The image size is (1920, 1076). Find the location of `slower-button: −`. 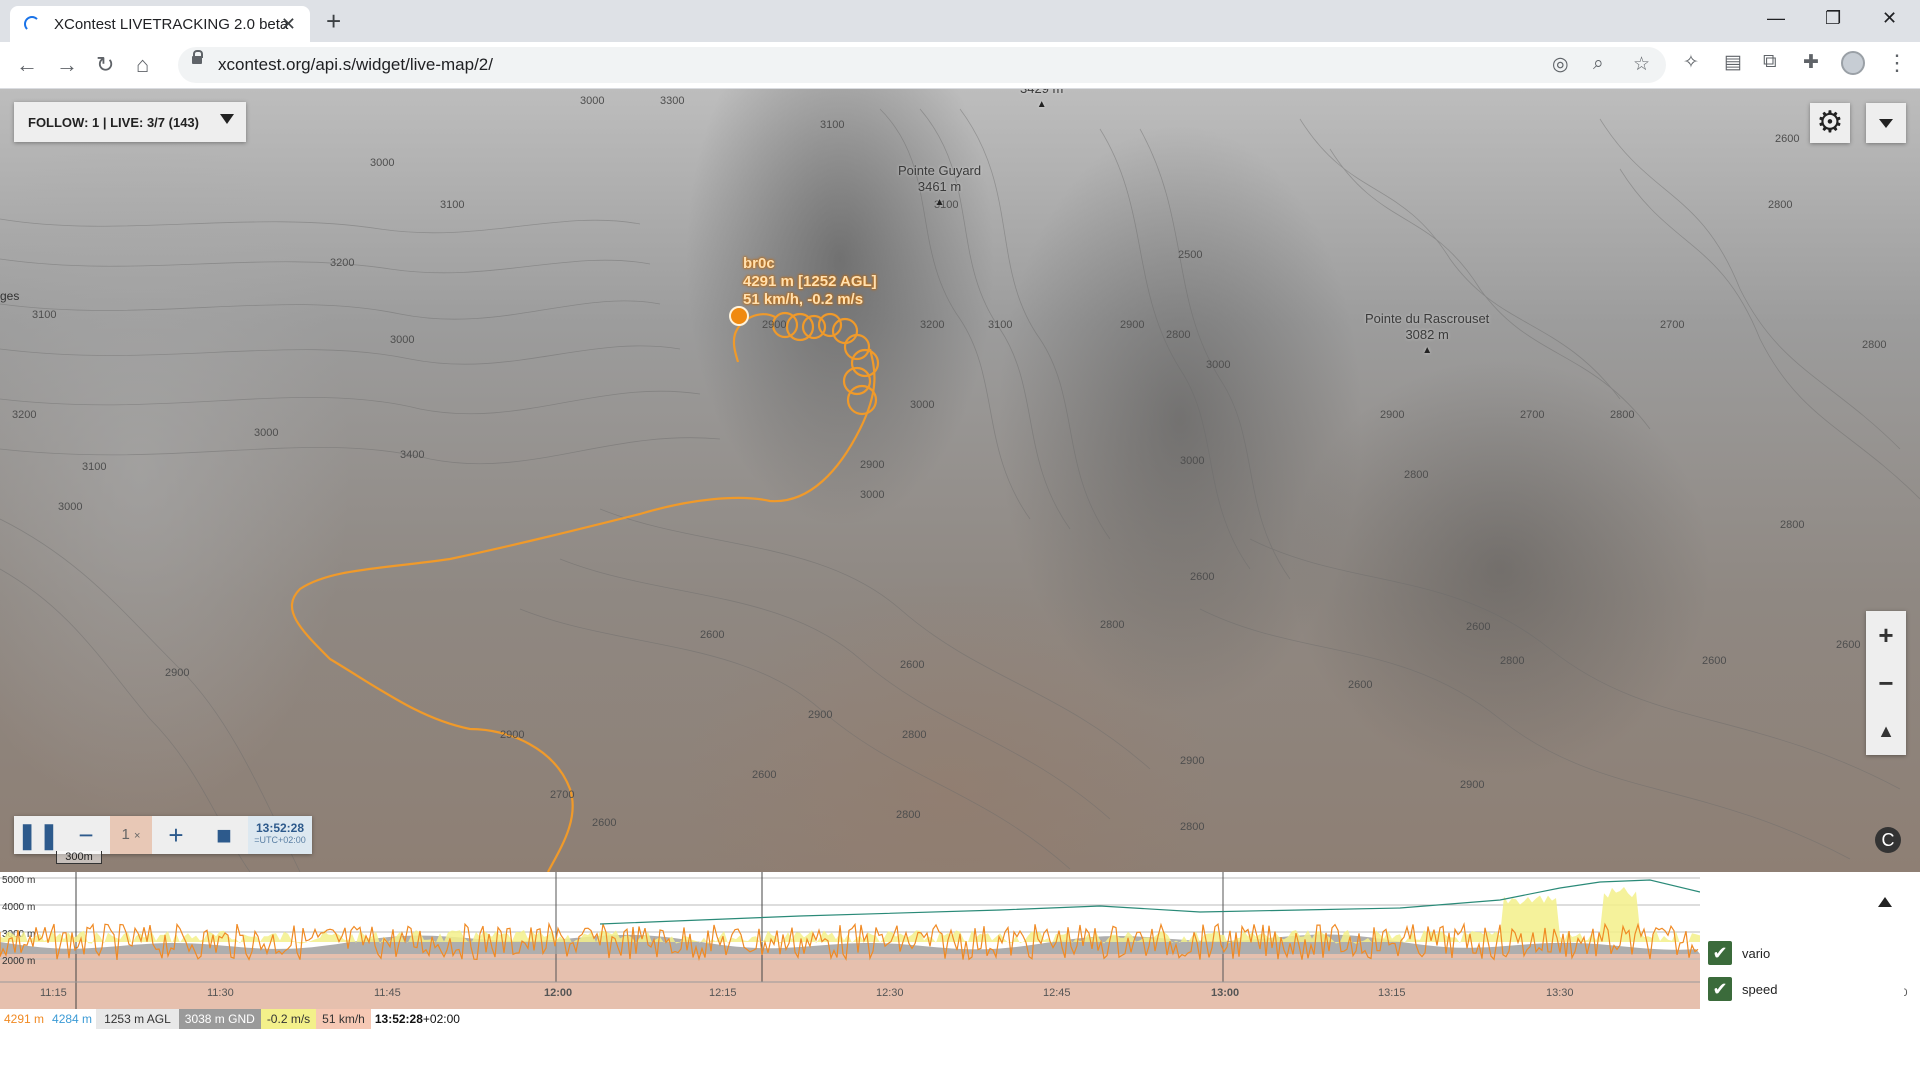

slower-button: − is located at coordinates (86, 835).